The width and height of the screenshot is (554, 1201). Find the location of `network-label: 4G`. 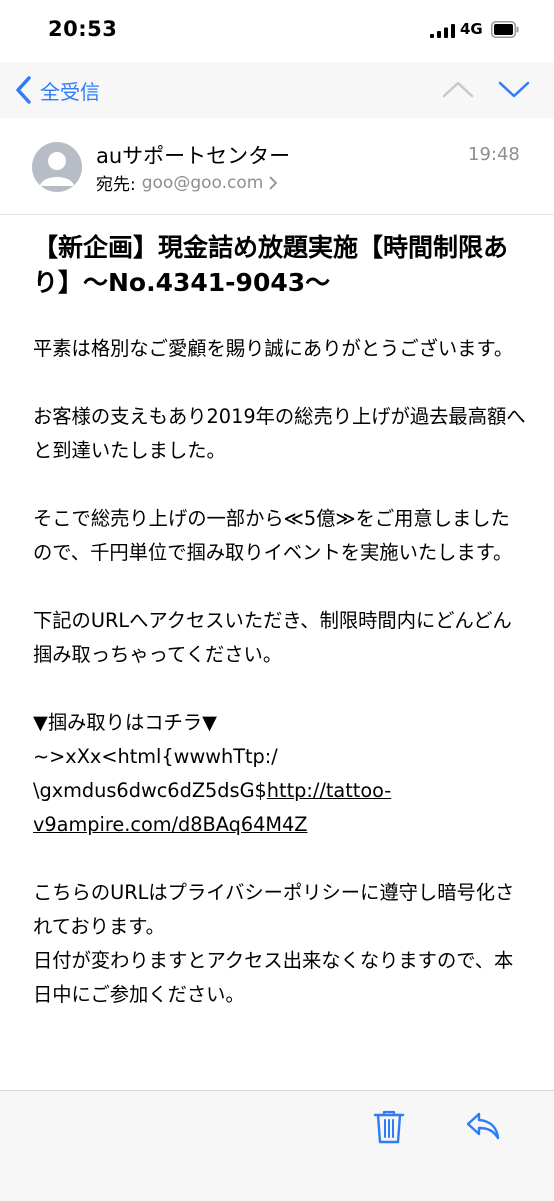

network-label: 4G is located at coordinates (471, 29).